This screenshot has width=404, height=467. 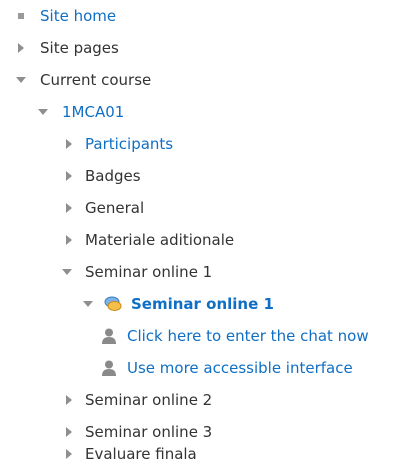 What do you see at coordinates (202, 144) in the screenshot?
I see `nav-item-participants: Participants` at bounding box center [202, 144].